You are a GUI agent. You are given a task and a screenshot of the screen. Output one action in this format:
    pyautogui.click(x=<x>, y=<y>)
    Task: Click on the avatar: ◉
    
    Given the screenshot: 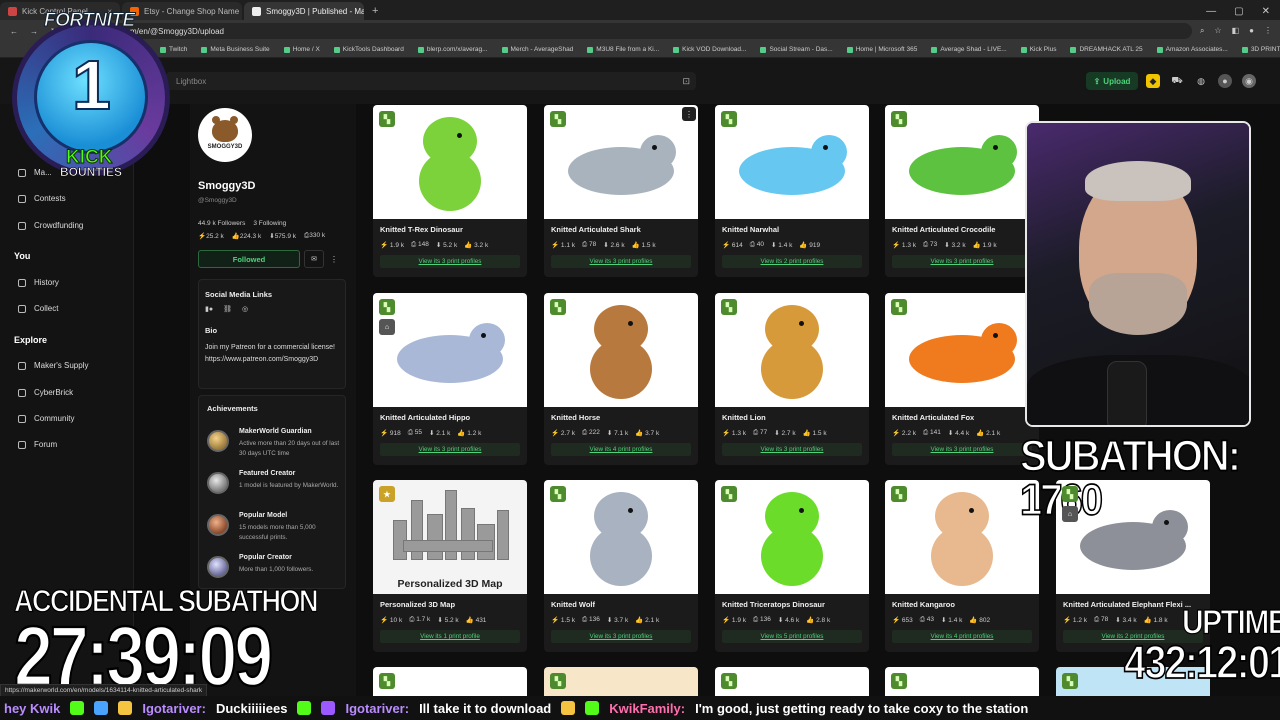 What is the action you would take?
    pyautogui.click(x=1249, y=81)
    